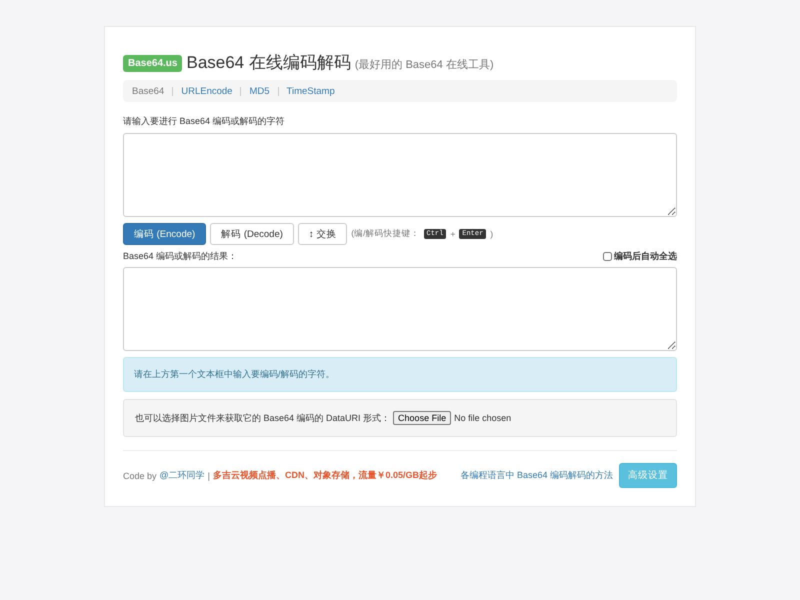 The image size is (800, 600). Describe the element at coordinates (206, 91) in the screenshot. I see `nav-link: URLEncode` at that location.